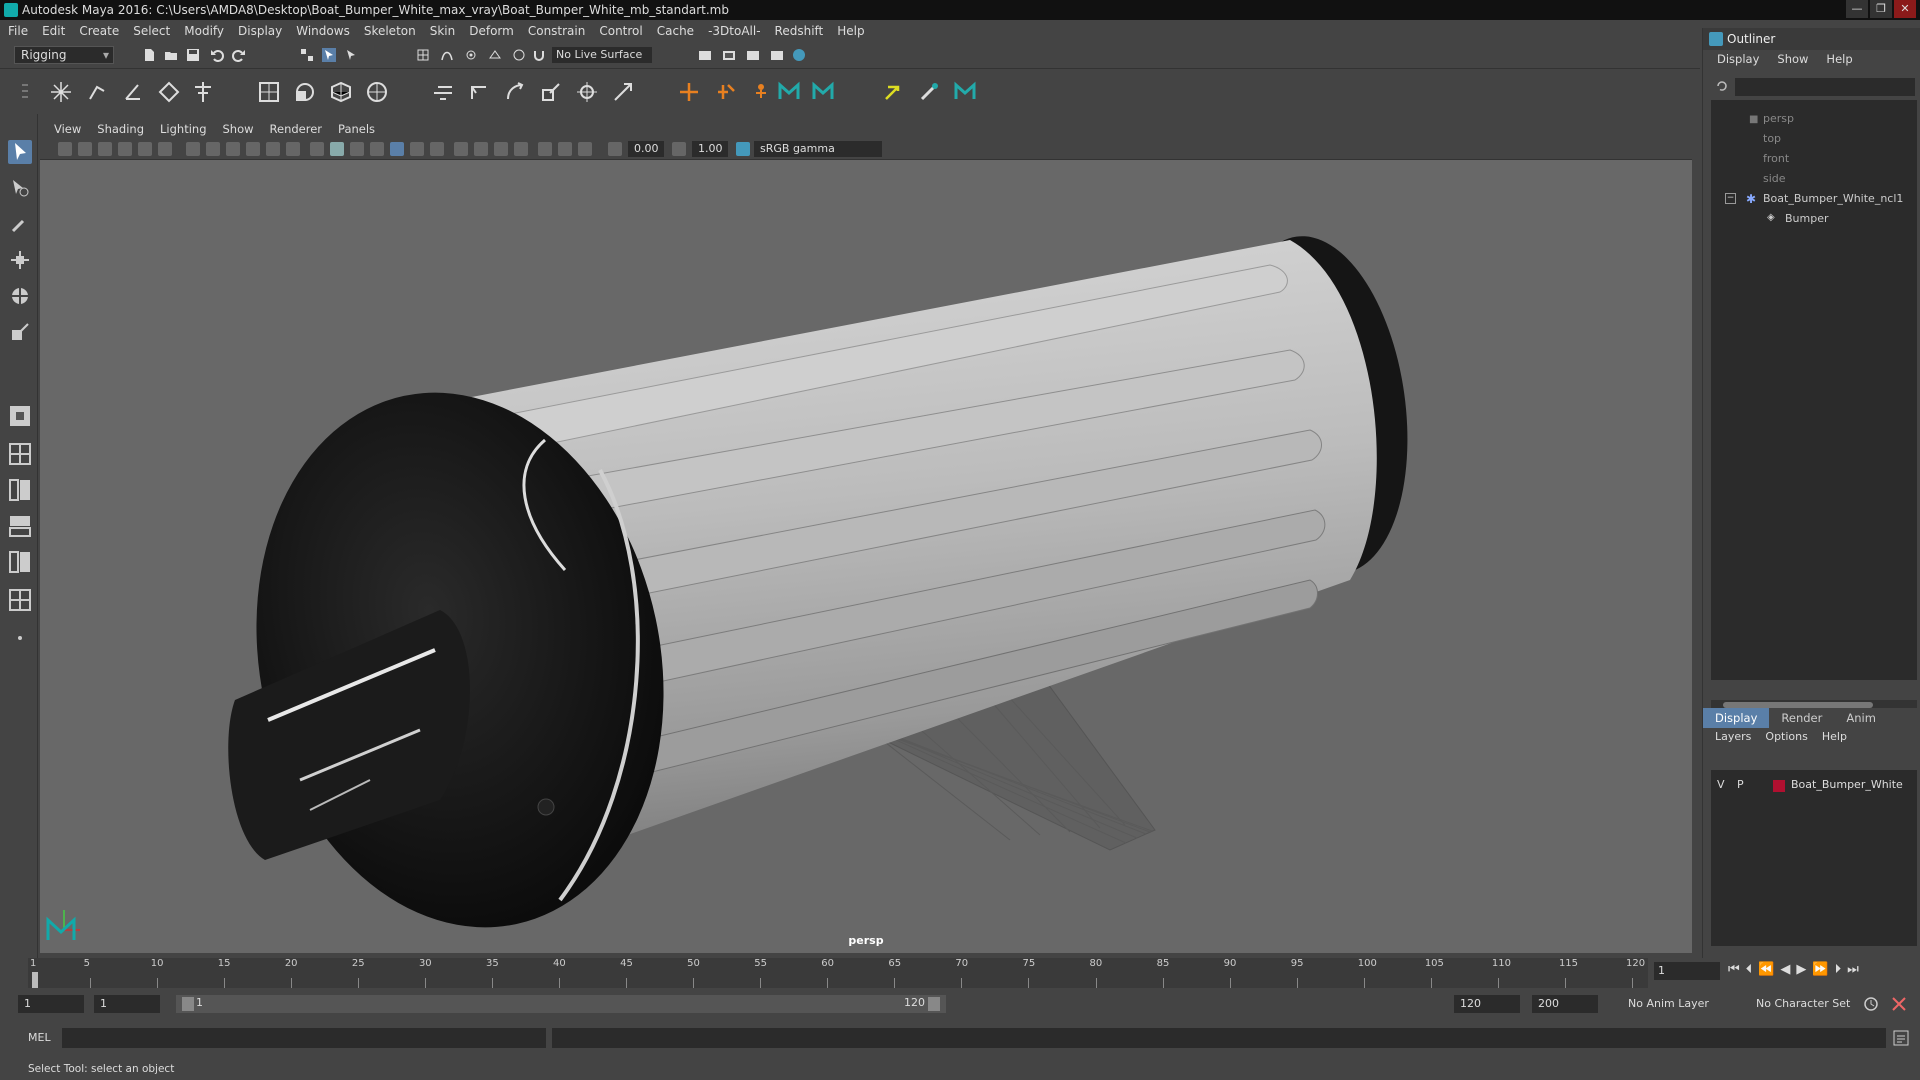  Describe the element at coordinates (1687, 971) in the screenshot. I see `current-frame-field: 1` at that location.